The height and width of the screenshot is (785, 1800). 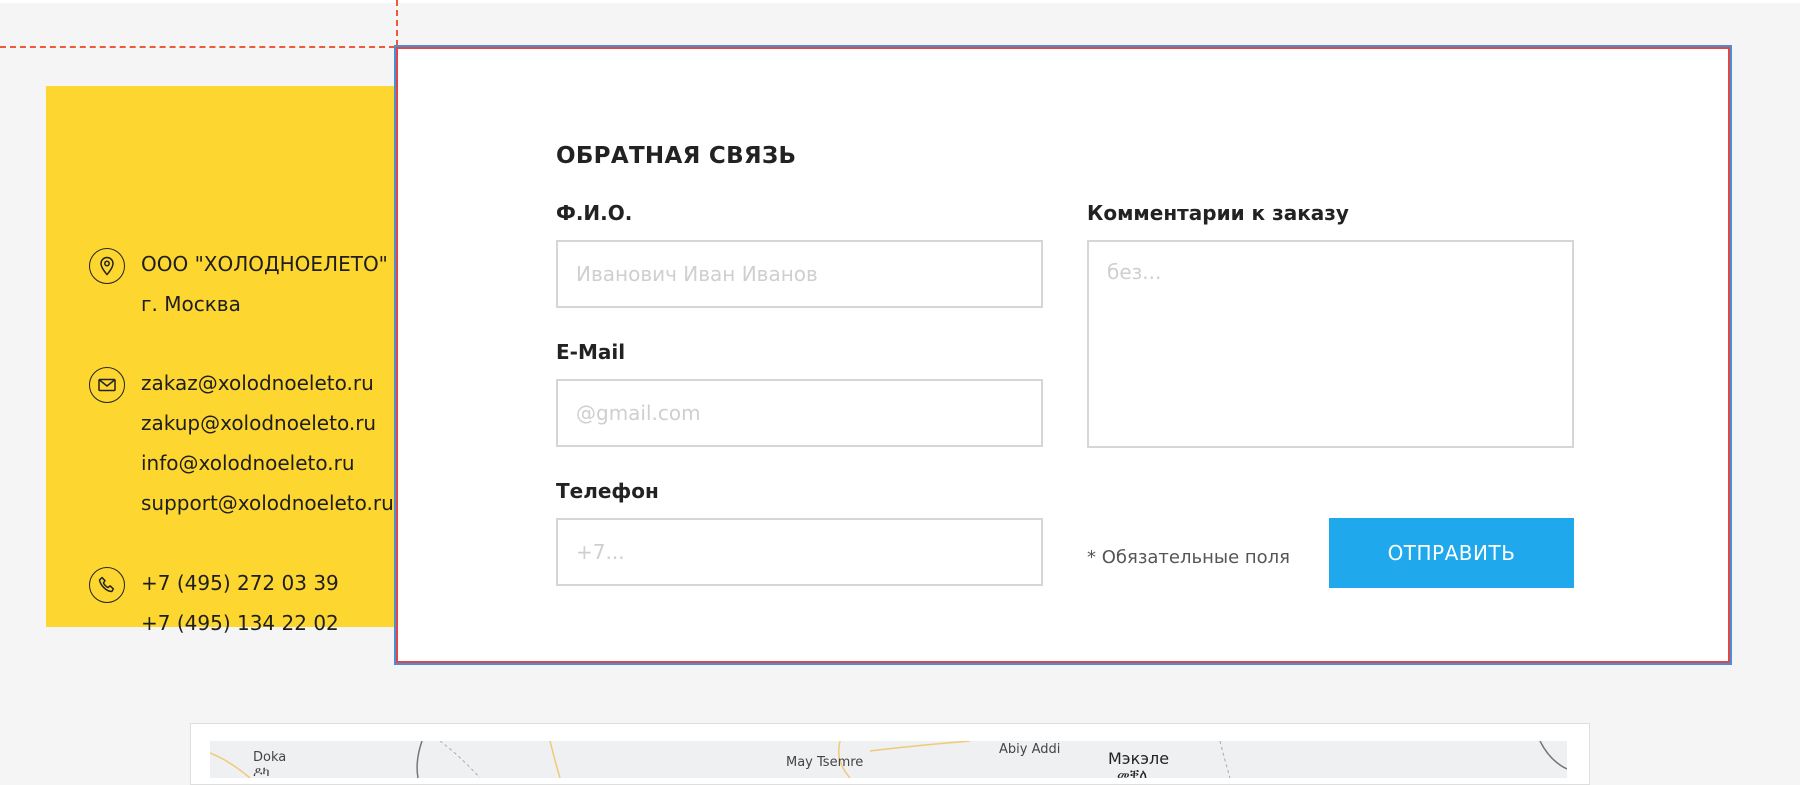 I want to click on map-pin-icon, so click(x=107, y=266).